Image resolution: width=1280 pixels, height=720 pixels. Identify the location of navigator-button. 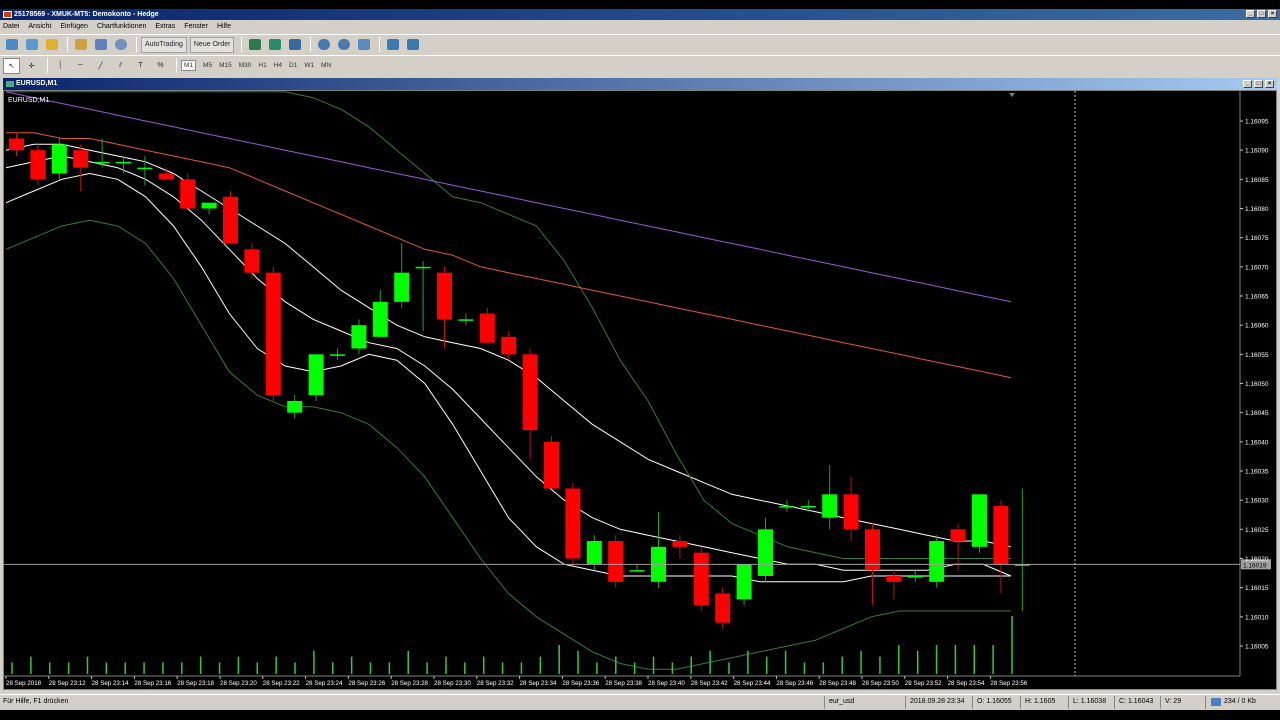
(80, 45).